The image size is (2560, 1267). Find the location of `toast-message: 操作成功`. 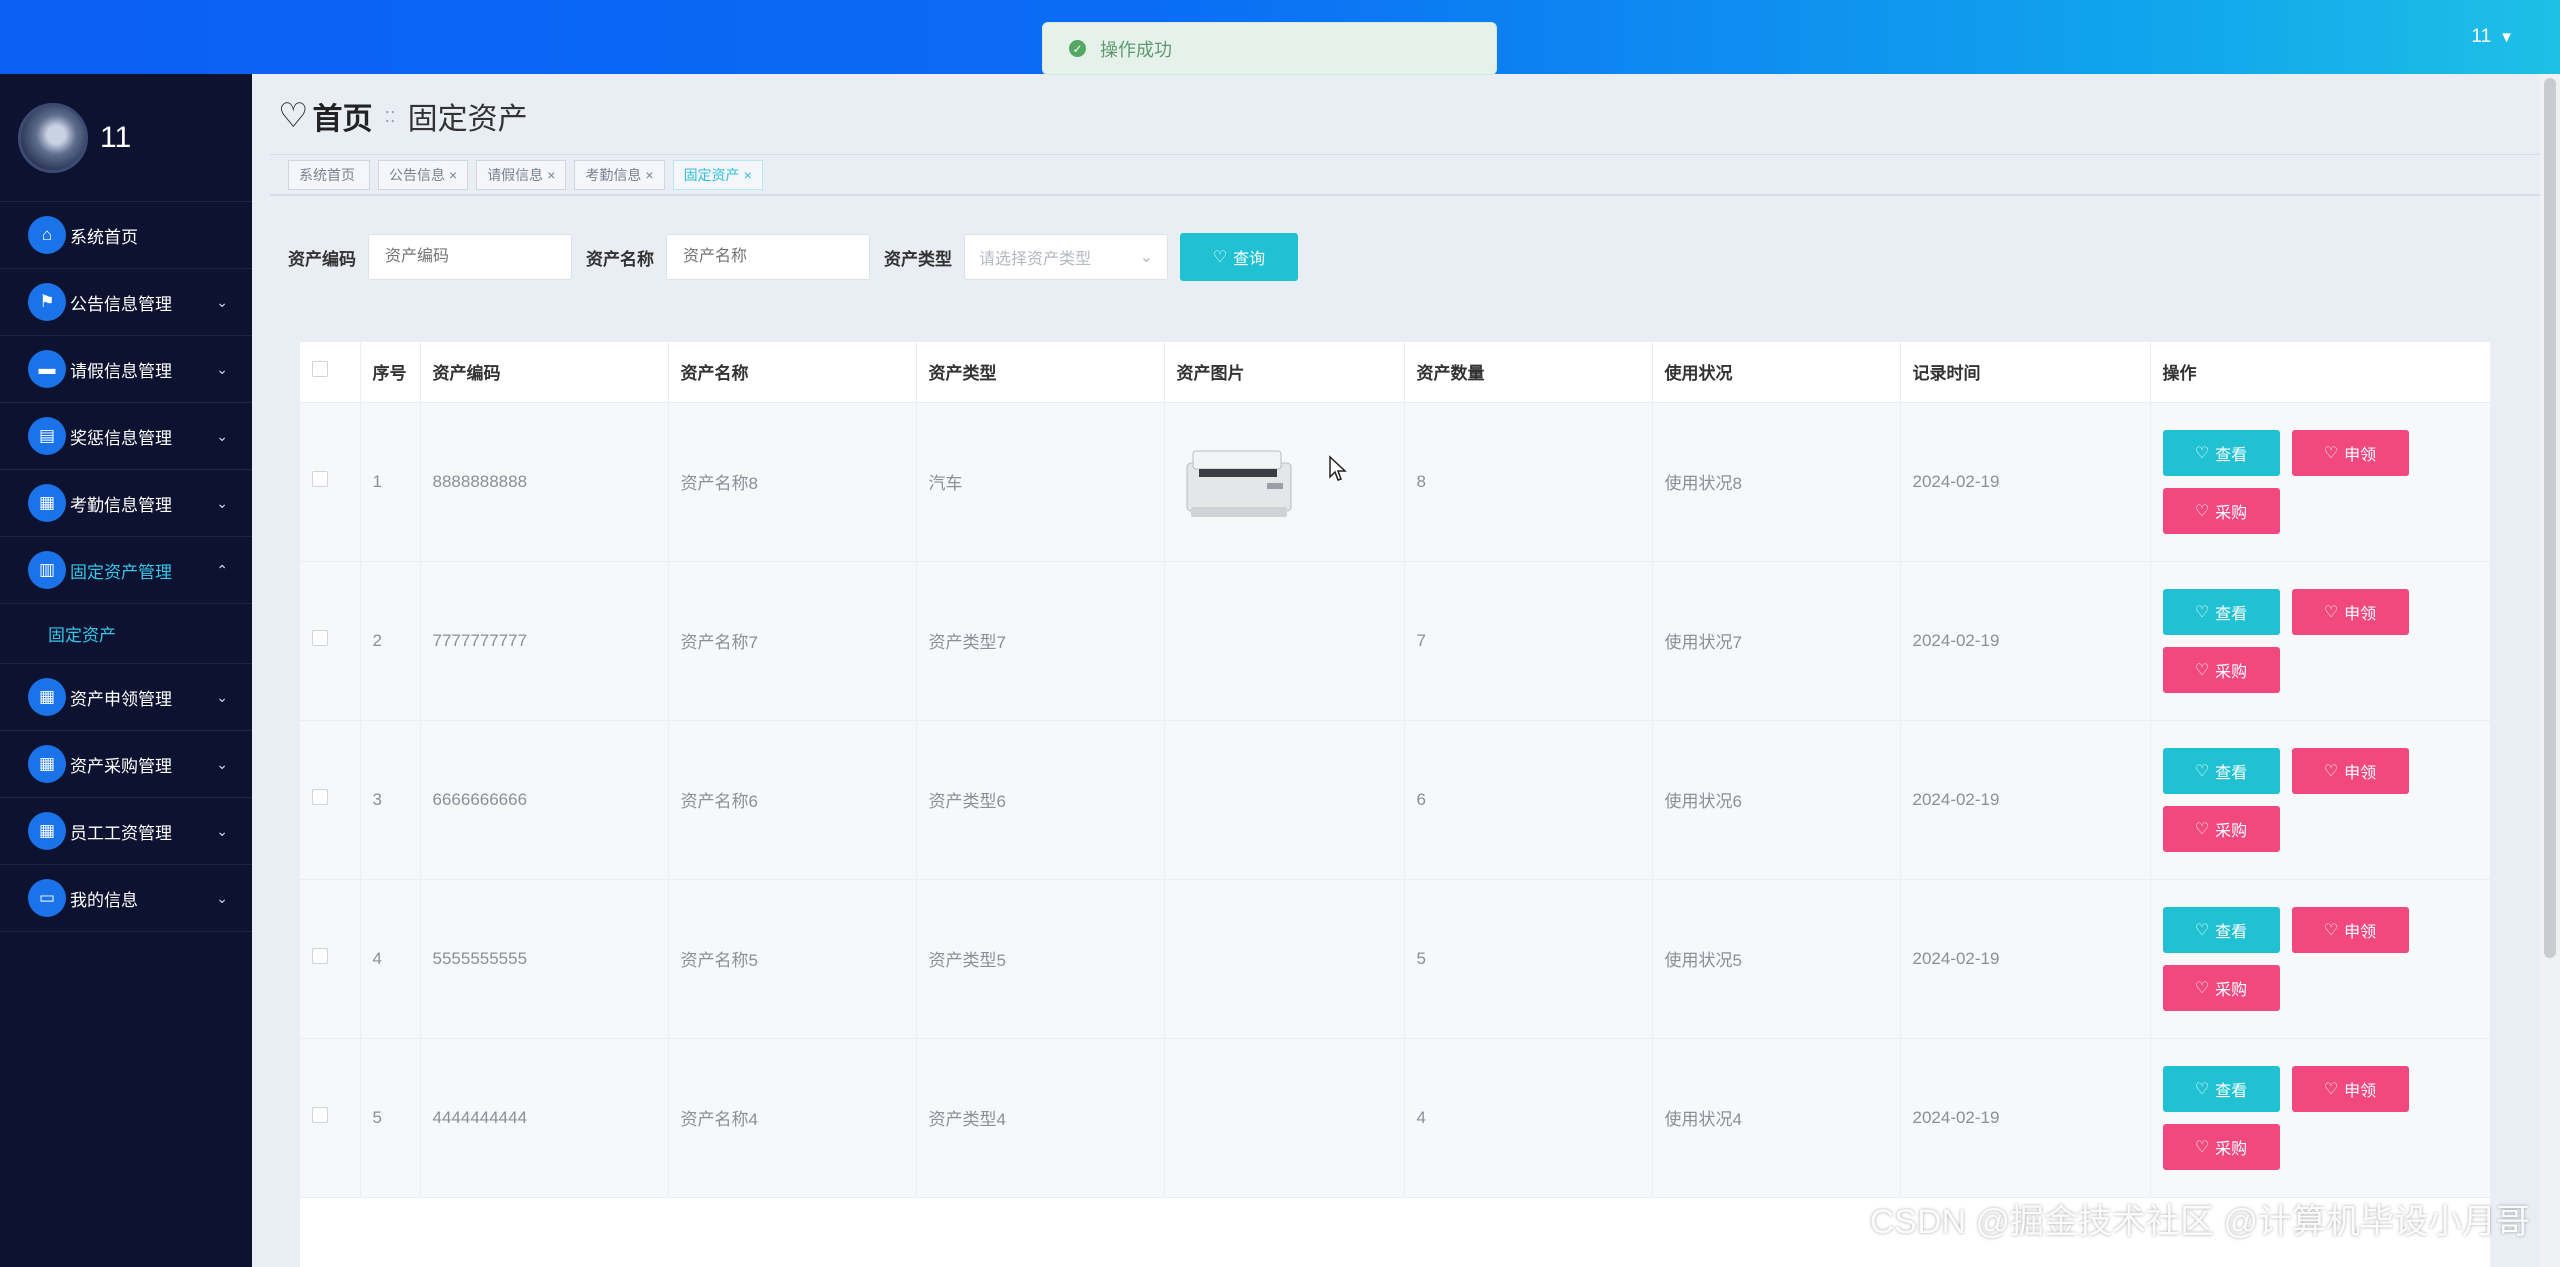

toast-message: 操作成功 is located at coordinates (1136, 49).